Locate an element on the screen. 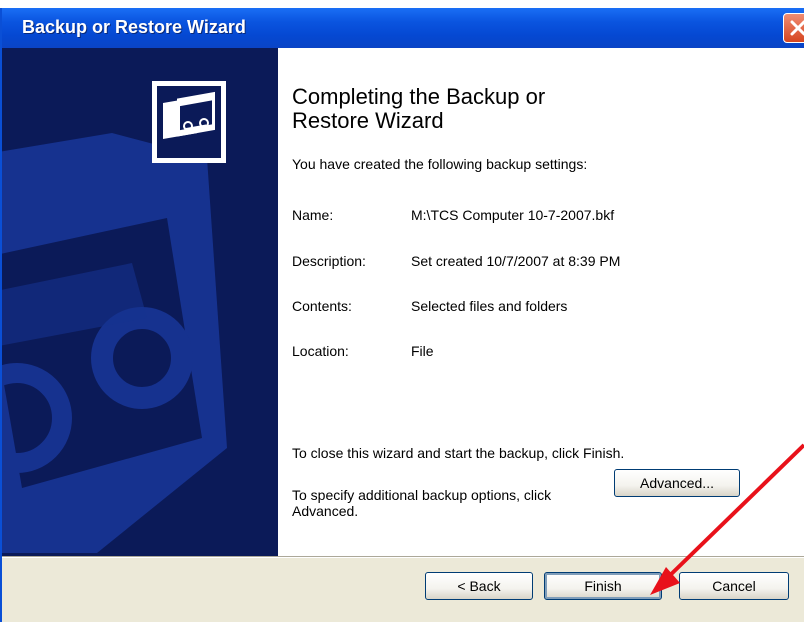  setting-name-label: Name: is located at coordinates (313, 215).